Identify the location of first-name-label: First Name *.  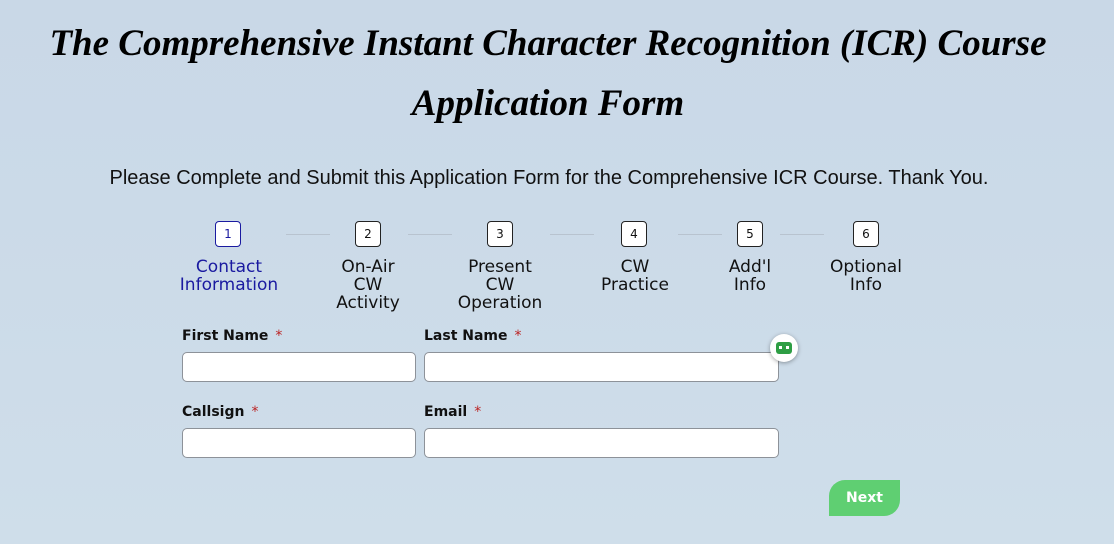
(232, 336).